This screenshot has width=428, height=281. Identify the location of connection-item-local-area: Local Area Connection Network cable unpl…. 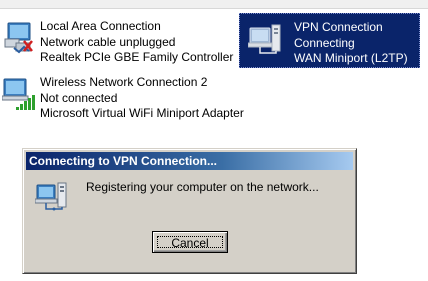
(117, 42).